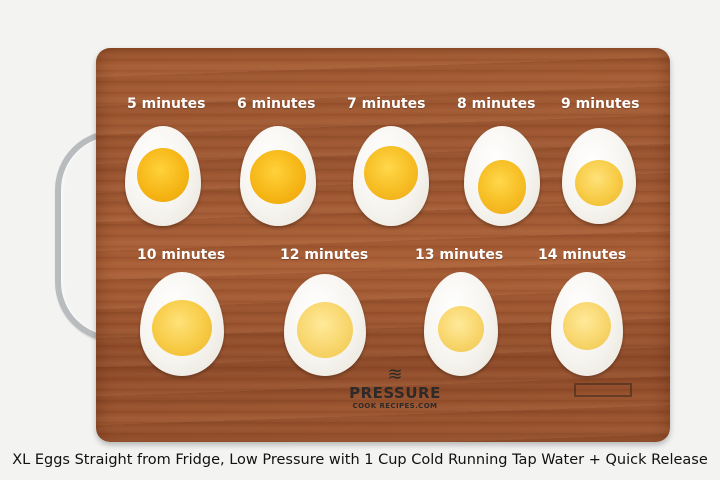 The width and height of the screenshot is (720, 480). Describe the element at coordinates (181, 255) in the screenshot. I see `label-10-minutes: 10 minutes` at that location.